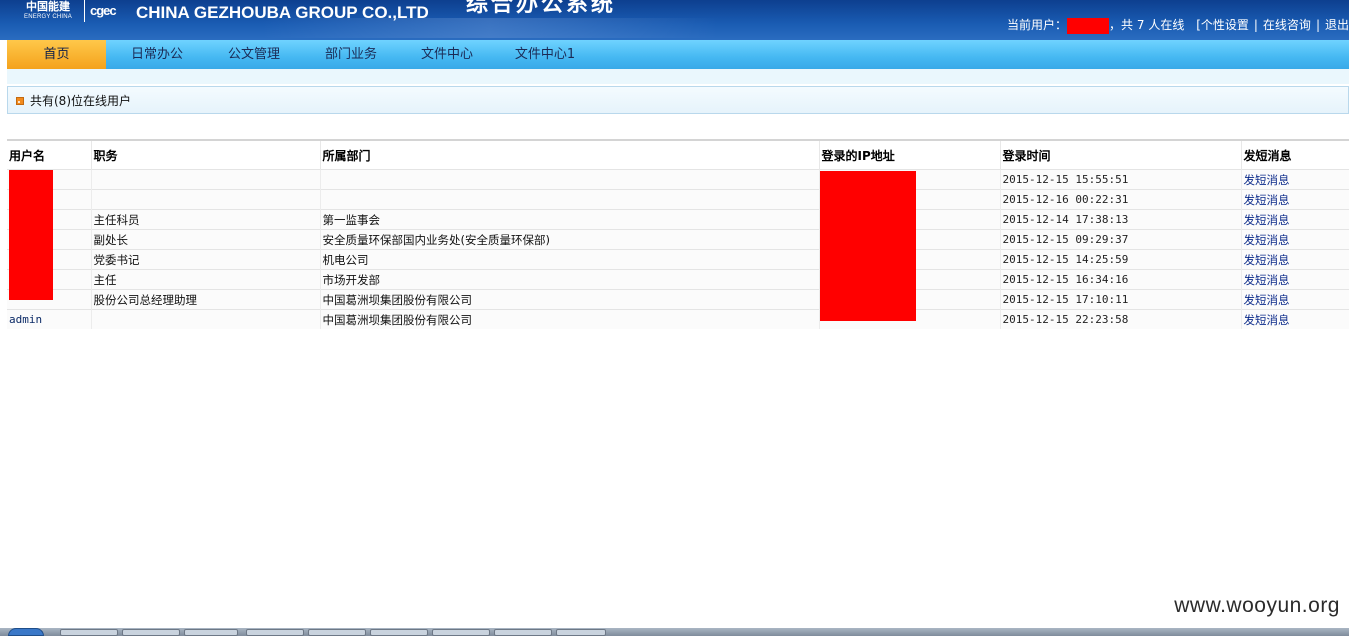  What do you see at coordinates (678, 54) in the screenshot?
I see `main-nav: 首页 日常办公 公文管理 部门业务 文件中心 文件中心1` at bounding box center [678, 54].